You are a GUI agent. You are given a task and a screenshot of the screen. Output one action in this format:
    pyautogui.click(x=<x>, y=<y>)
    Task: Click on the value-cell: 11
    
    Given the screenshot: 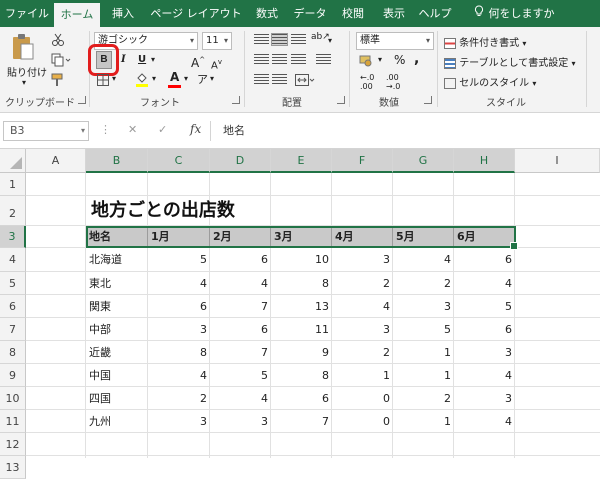 What is the action you would take?
    pyautogui.click(x=301, y=329)
    